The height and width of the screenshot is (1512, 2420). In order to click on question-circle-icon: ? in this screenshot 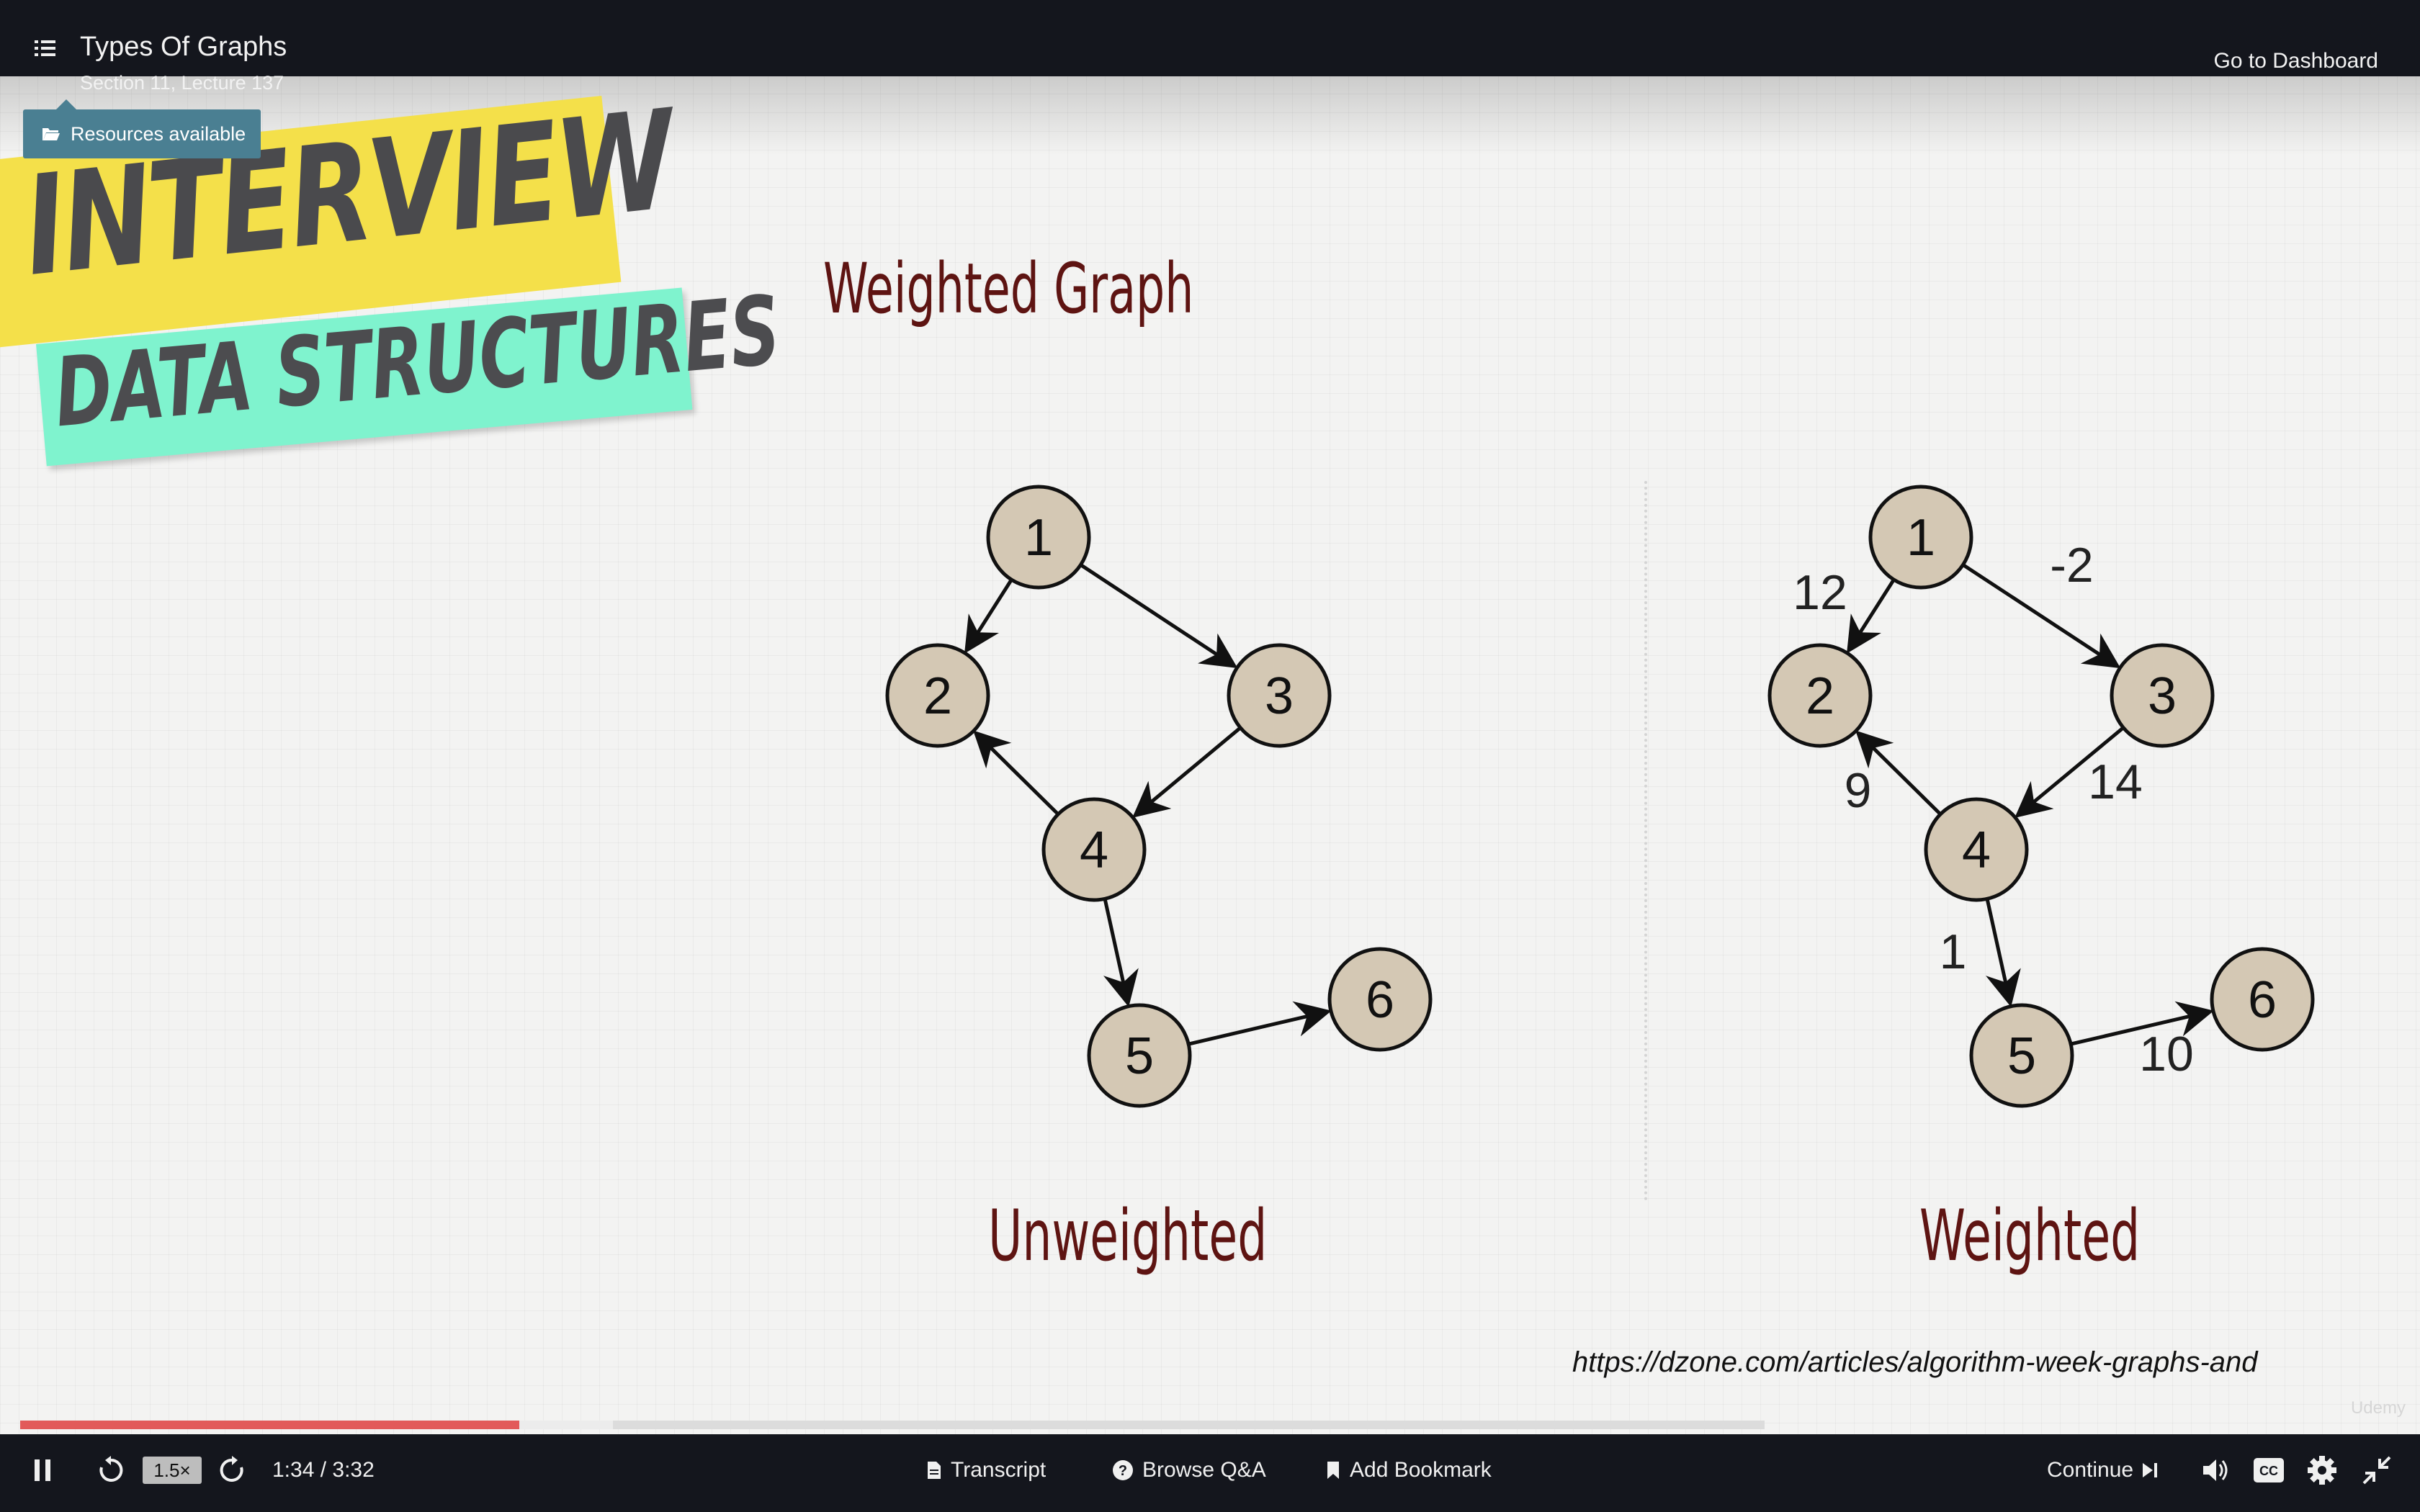, I will do `click(1123, 1470)`.